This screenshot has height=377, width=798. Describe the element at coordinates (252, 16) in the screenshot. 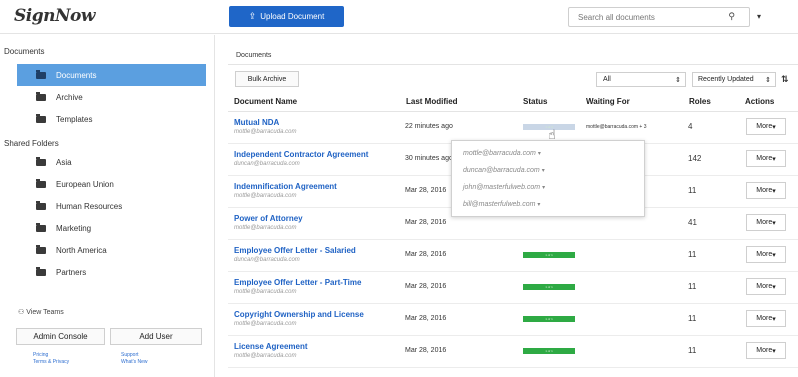

I see `upload-icon: ⇪` at that location.